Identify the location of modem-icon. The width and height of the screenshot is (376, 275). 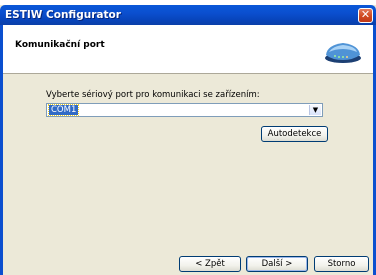
(343, 53).